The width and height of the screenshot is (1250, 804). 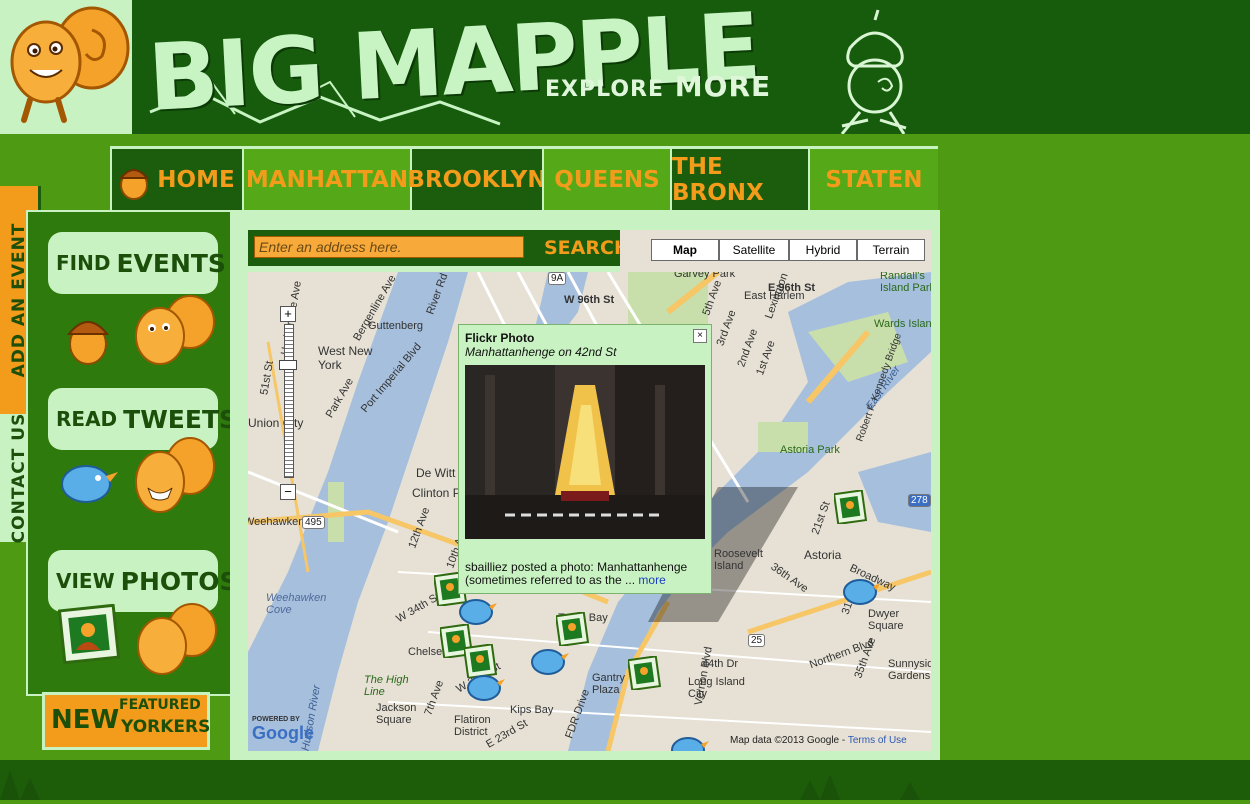 What do you see at coordinates (541, 352) in the screenshot?
I see `info-window-subtitle: Manhattanhenge on 42nd St` at bounding box center [541, 352].